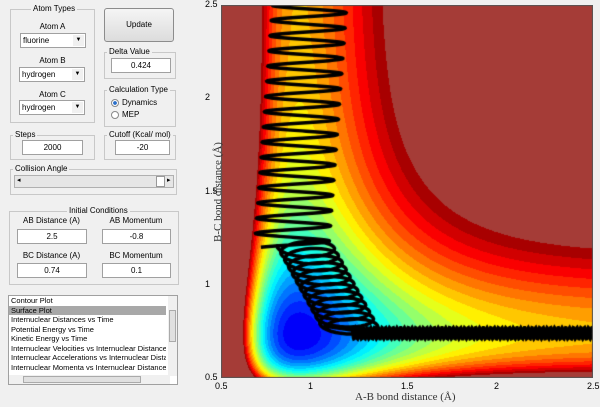 The image size is (600, 407). What do you see at coordinates (160, 181) in the screenshot?
I see `slider-thumb` at bounding box center [160, 181].